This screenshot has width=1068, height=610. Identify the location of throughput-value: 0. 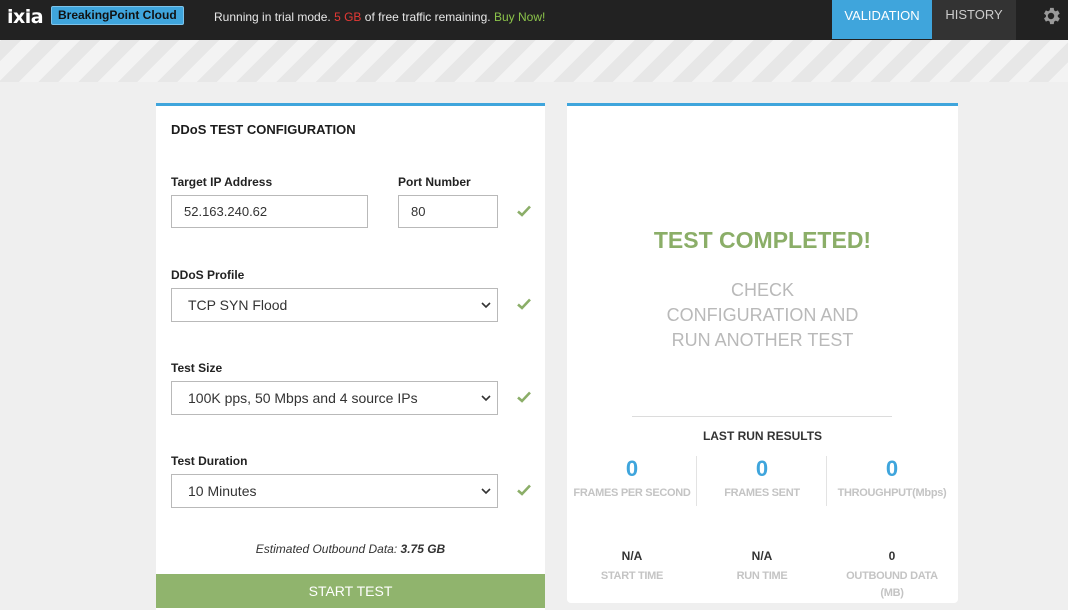
(892, 468).